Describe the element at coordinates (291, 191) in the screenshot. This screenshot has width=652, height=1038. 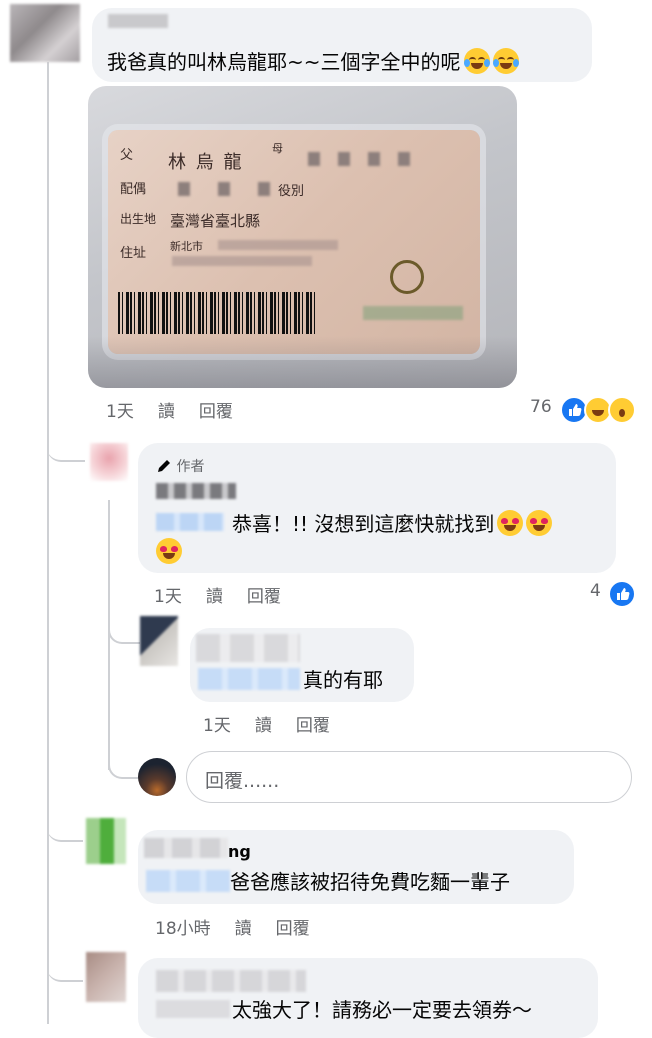
I see `card-label: 役別` at that location.